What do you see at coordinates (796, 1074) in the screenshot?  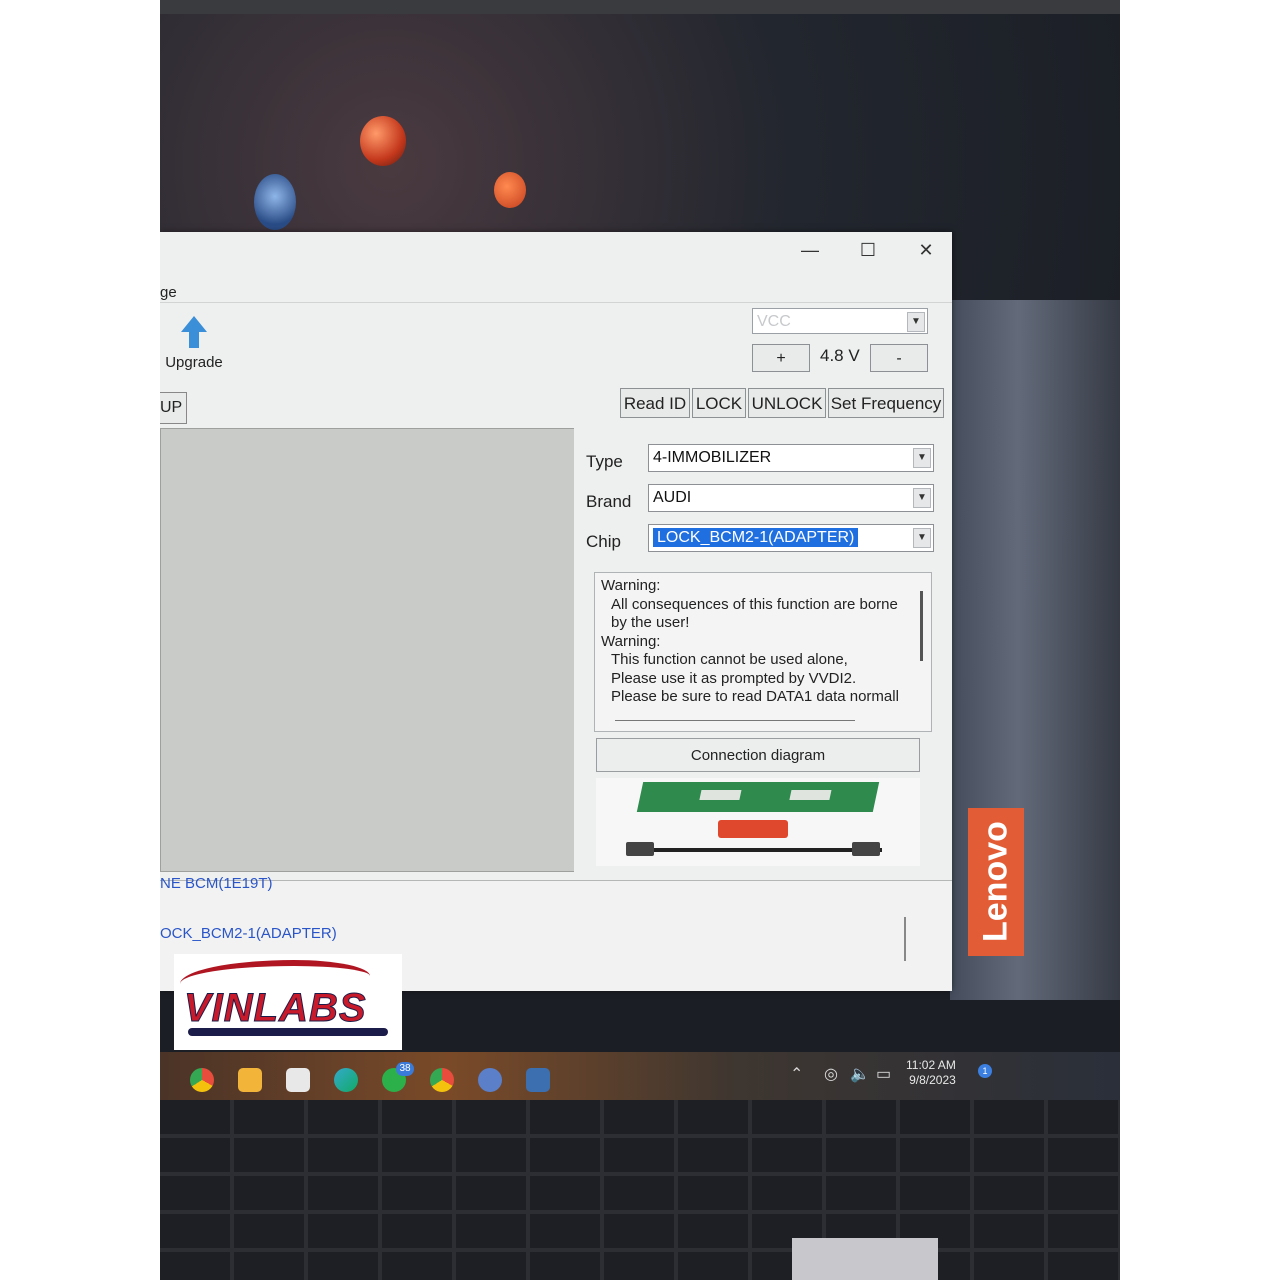 I see `chevron-up-icon: ⌃` at bounding box center [796, 1074].